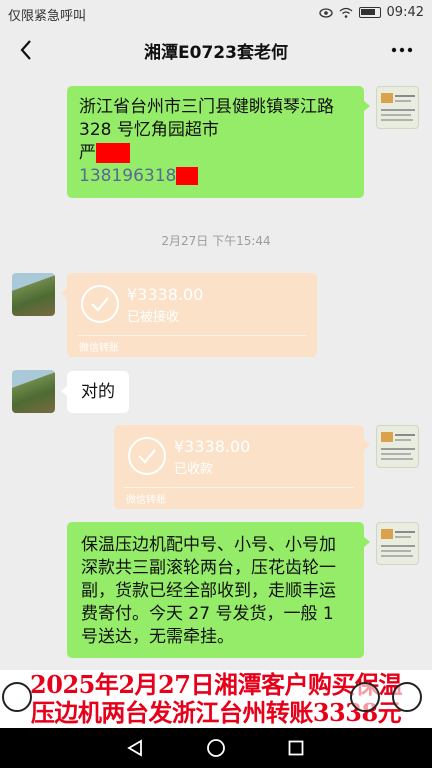 The image size is (432, 768). What do you see at coordinates (47, 16) in the screenshot?
I see `carrier-text: 仅限紧急呼叫` at bounding box center [47, 16].